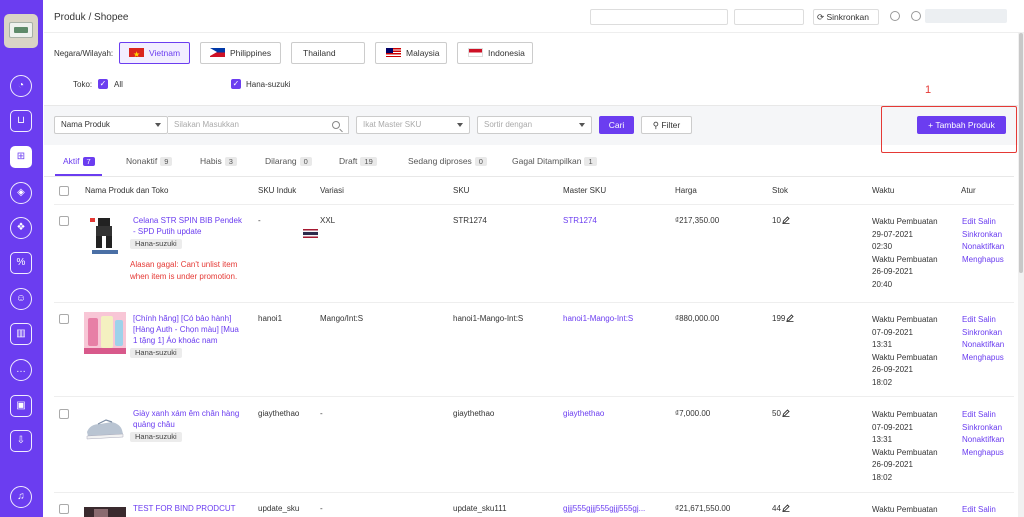 The height and width of the screenshot is (517, 1024). What do you see at coordinates (21, 228) in the screenshot?
I see `dropbox-icon: ❖` at bounding box center [21, 228].